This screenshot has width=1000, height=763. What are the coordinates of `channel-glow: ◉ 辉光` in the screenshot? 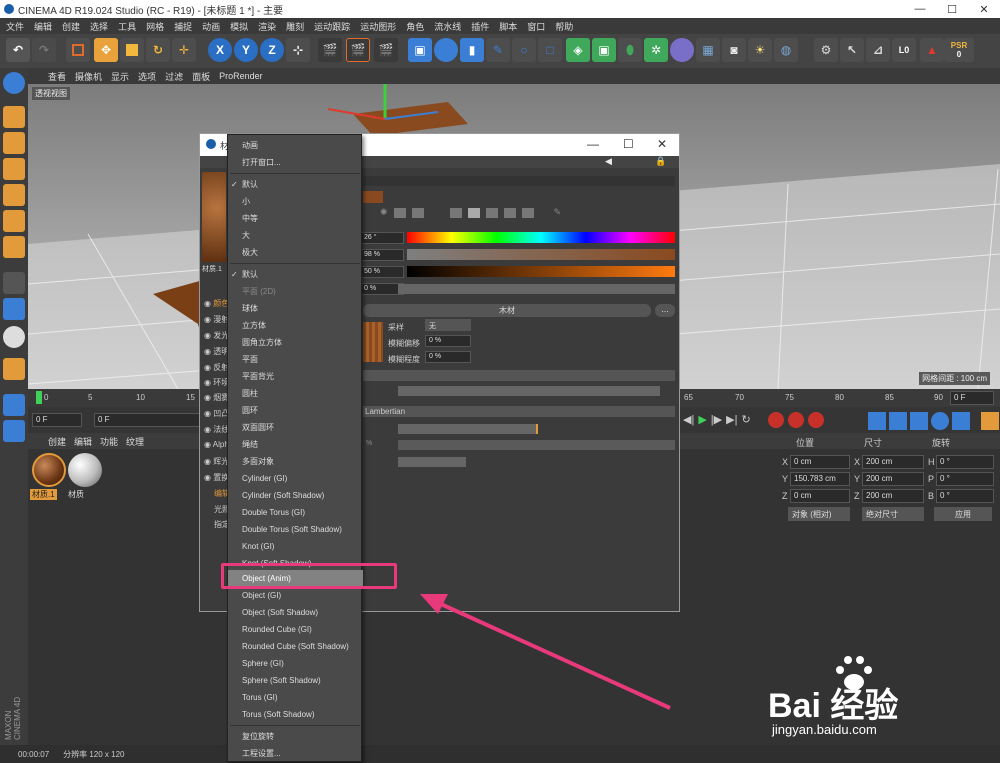 It's located at (216, 461).